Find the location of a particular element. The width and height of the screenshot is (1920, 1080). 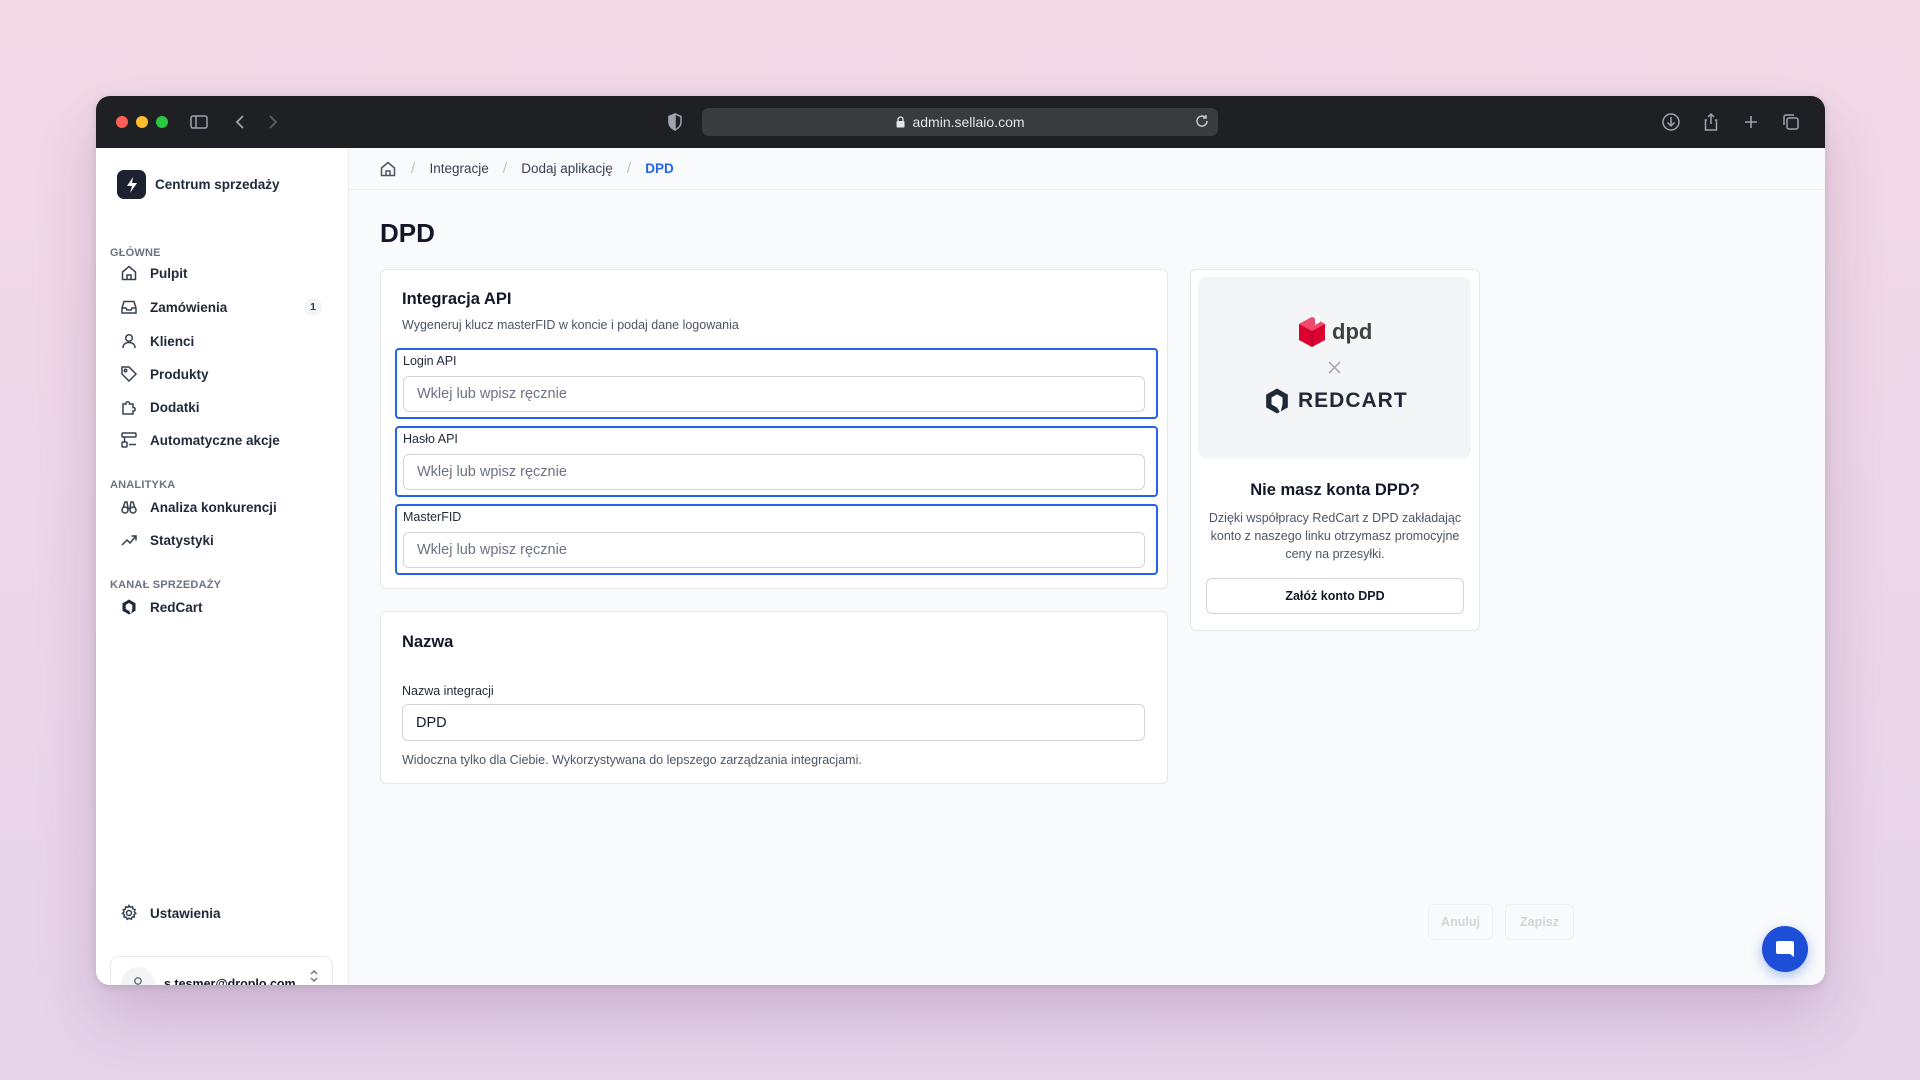

sidebar-item-clients: Klienci is located at coordinates (221, 341).